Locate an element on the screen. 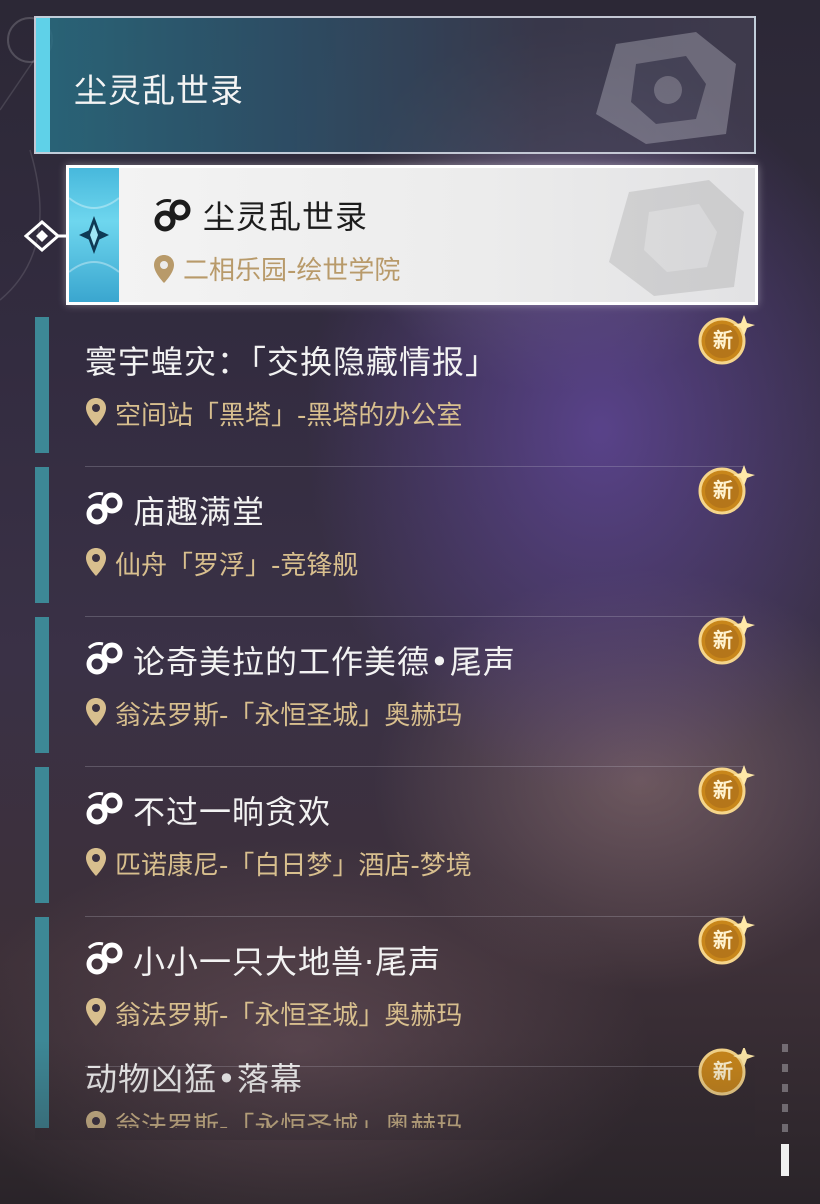  mission-category-header: 尘灵乱世录 is located at coordinates (395, 85).